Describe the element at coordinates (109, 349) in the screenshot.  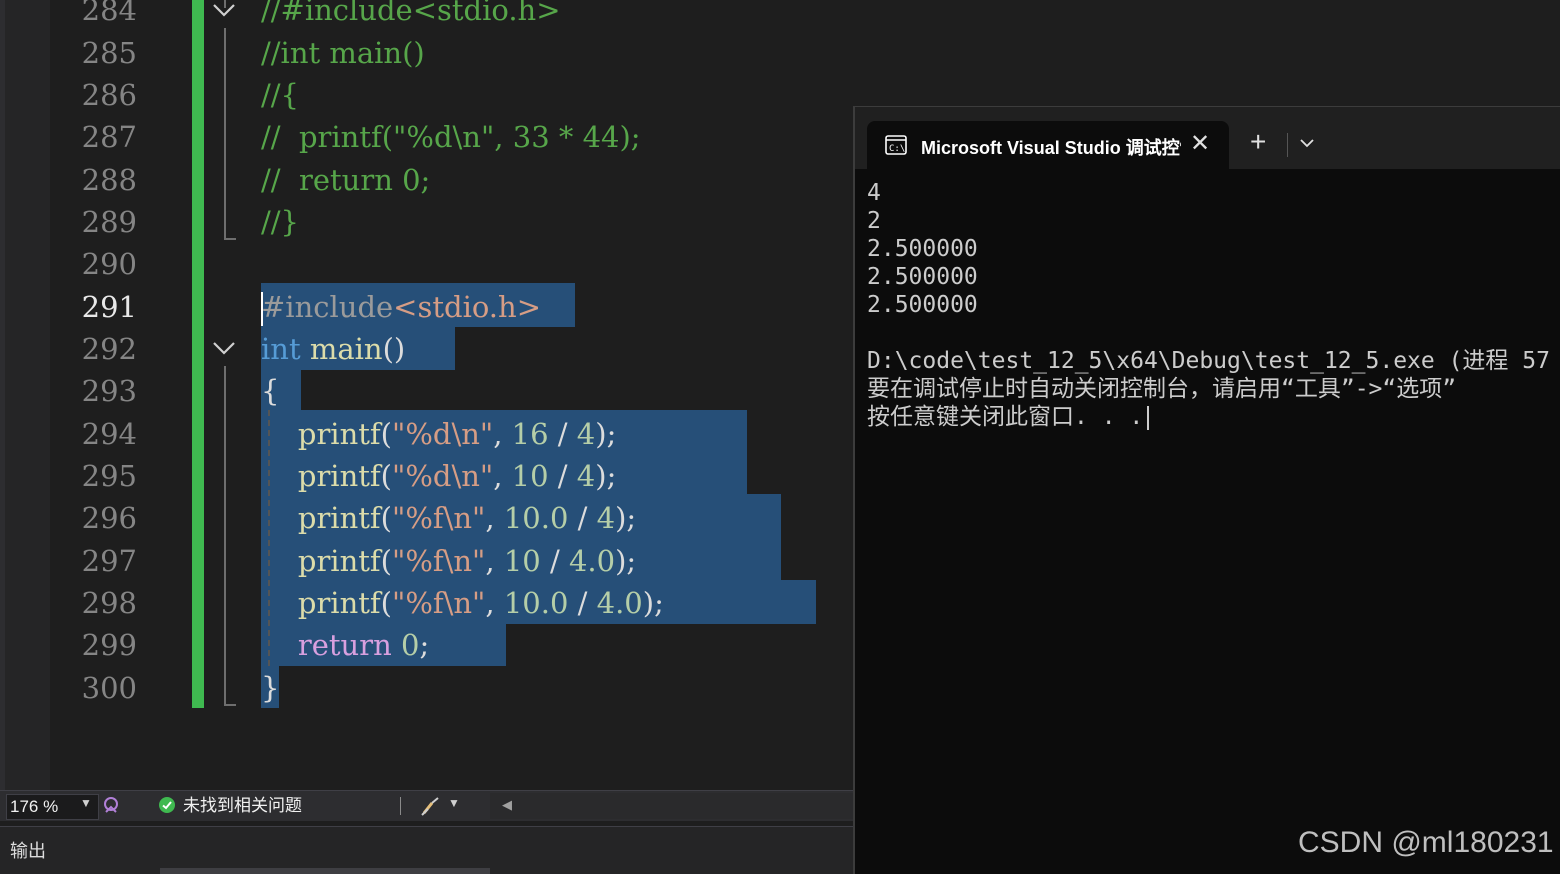
I see `line-number: 292` at that location.